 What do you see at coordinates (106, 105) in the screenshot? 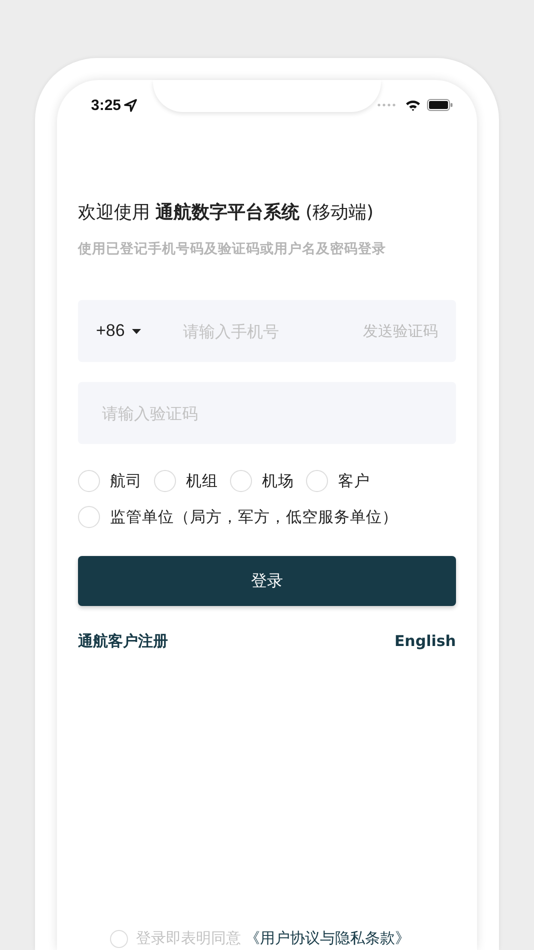
I see `status-time: 3:25` at bounding box center [106, 105].